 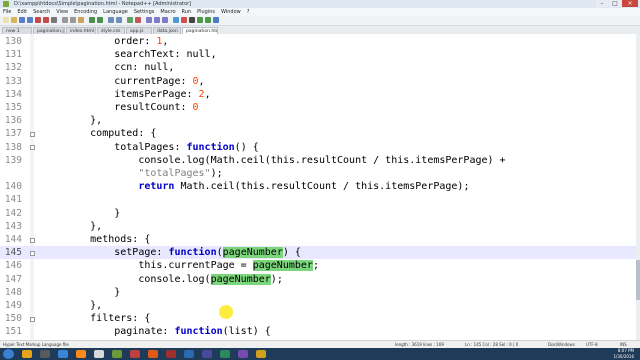 What do you see at coordinates (49, 30) in the screenshot?
I see `tab-pagination-js: pagination.js` at bounding box center [49, 30].